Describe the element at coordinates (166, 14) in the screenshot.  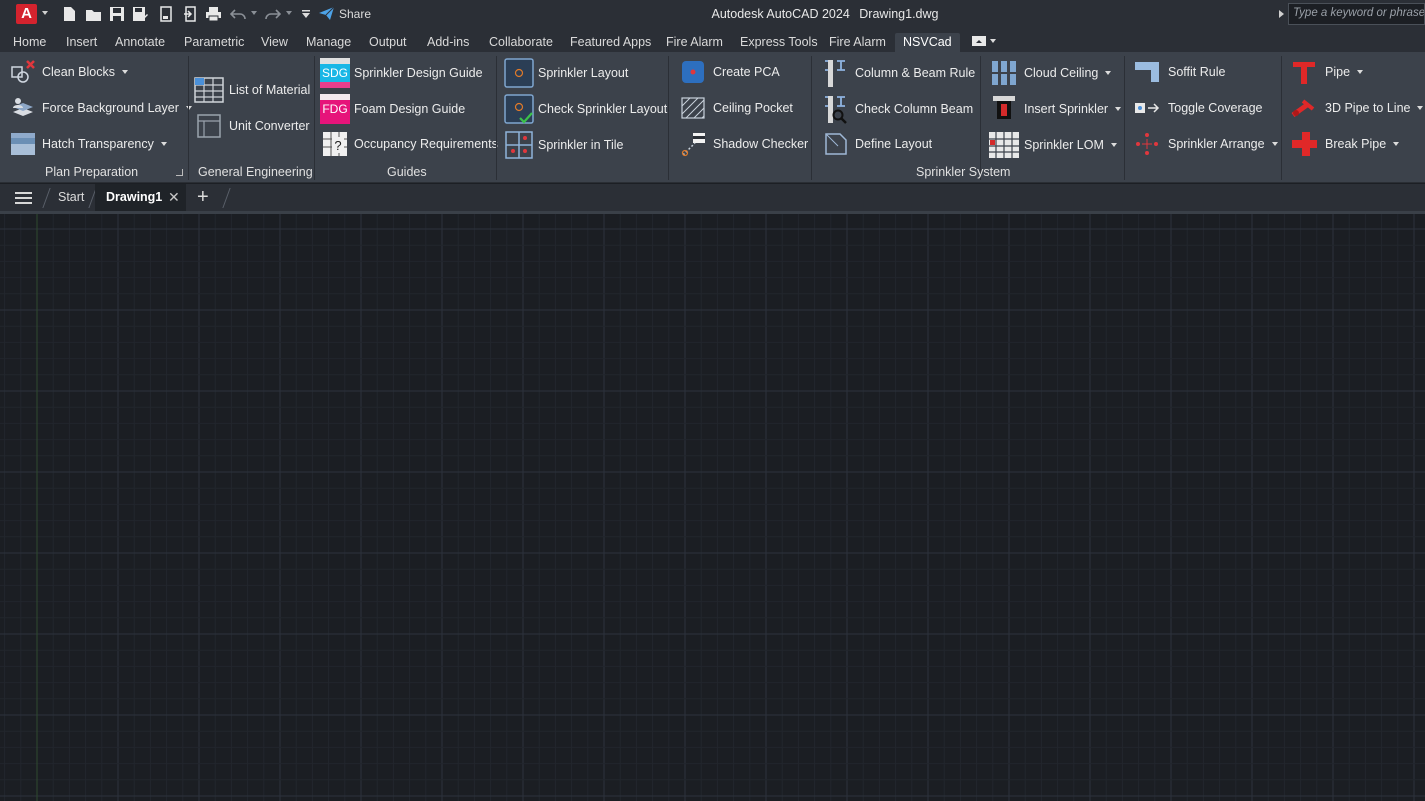
I see `web-mobile-icon` at that location.